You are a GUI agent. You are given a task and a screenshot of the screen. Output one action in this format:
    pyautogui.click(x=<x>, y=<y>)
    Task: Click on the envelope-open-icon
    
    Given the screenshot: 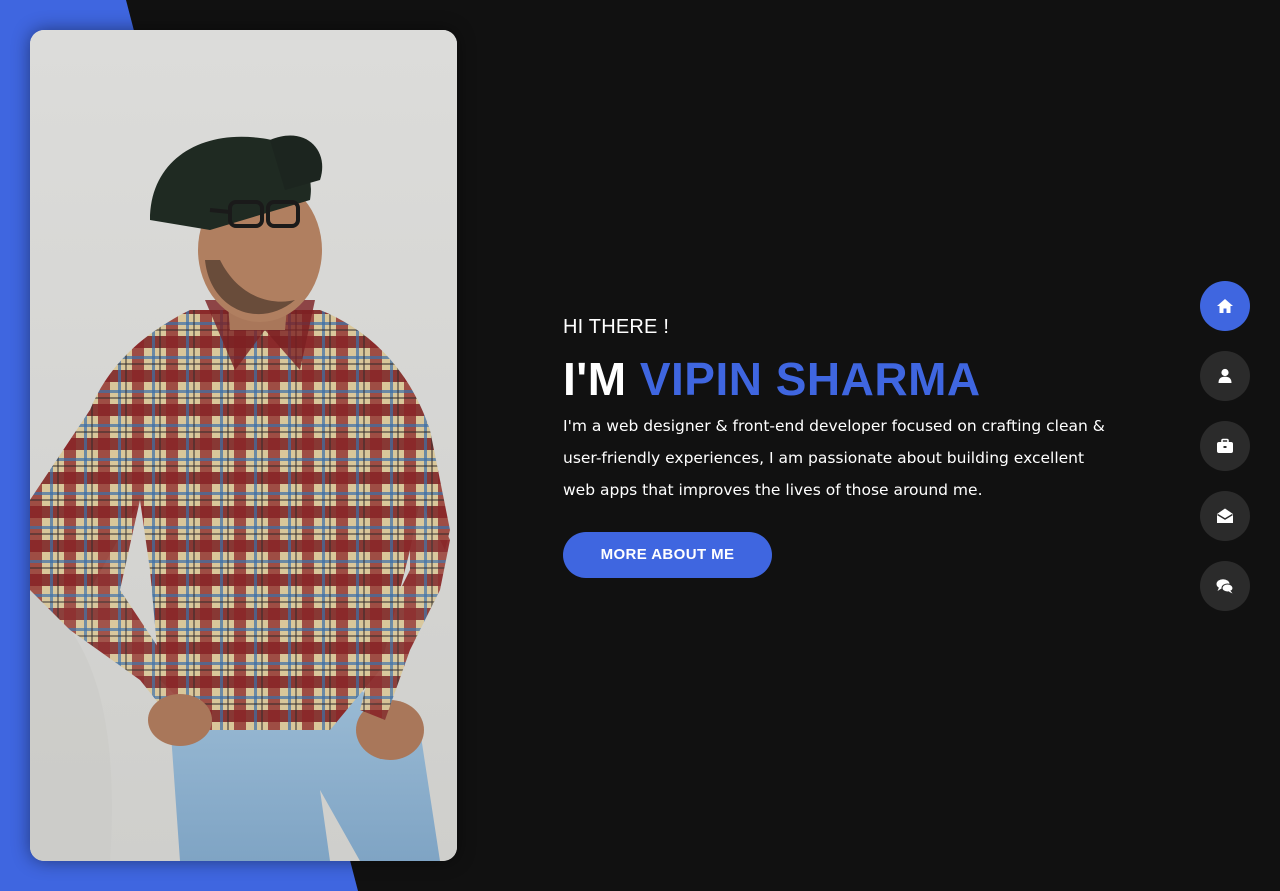 What is the action you would take?
    pyautogui.click(x=1225, y=516)
    